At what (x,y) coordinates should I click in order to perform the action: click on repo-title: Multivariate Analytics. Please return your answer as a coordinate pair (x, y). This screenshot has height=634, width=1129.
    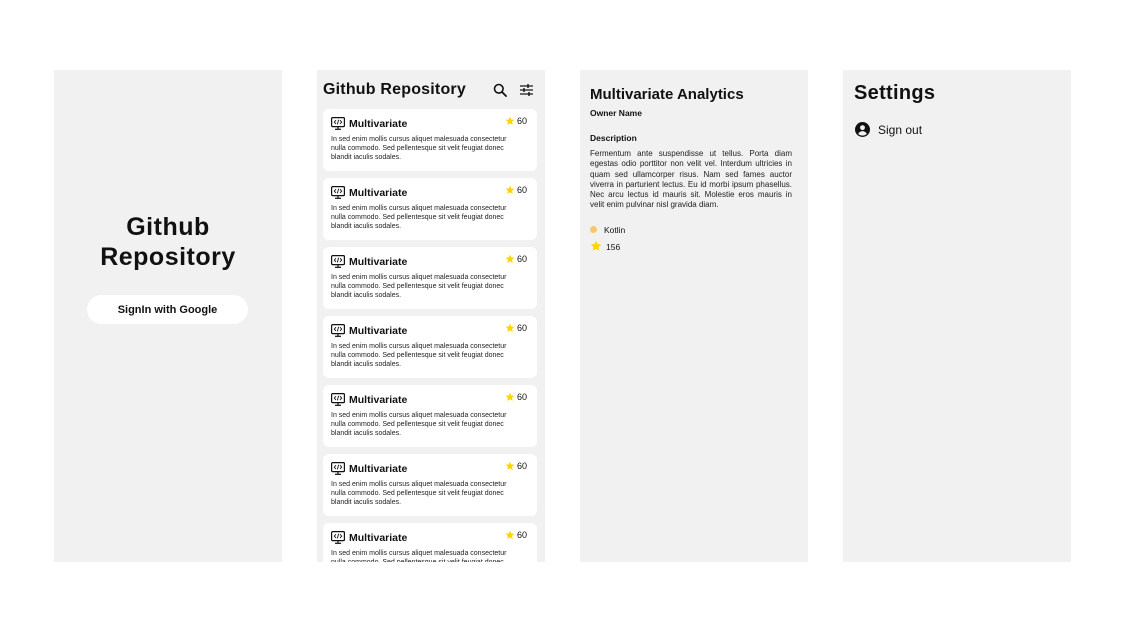
    Looking at the image, I should click on (667, 94).